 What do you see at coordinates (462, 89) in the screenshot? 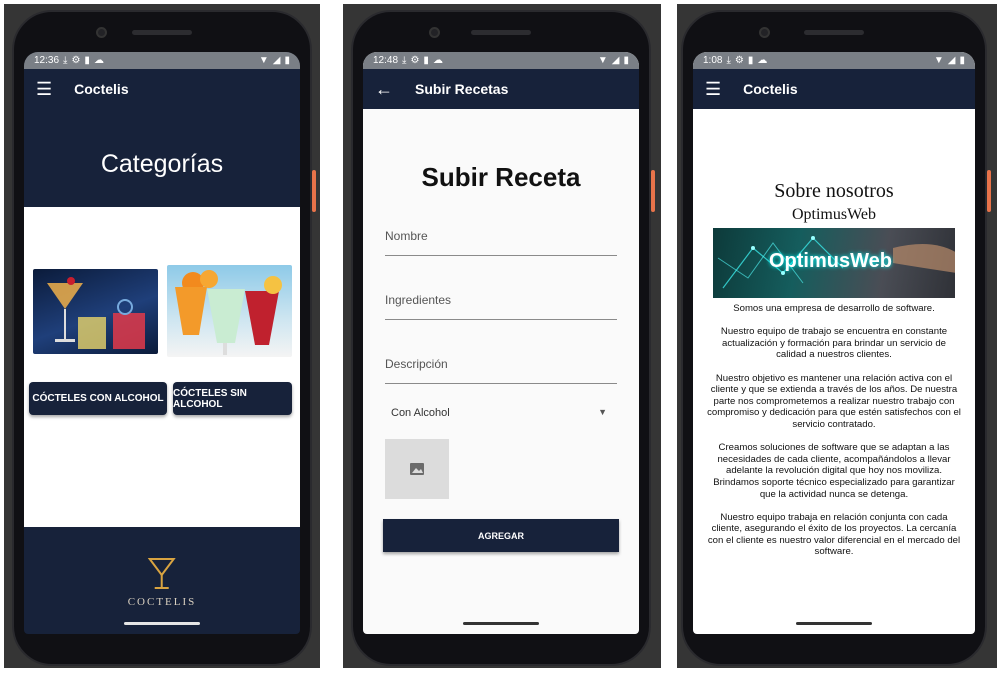
I see `app-title: Subir Recetas` at bounding box center [462, 89].